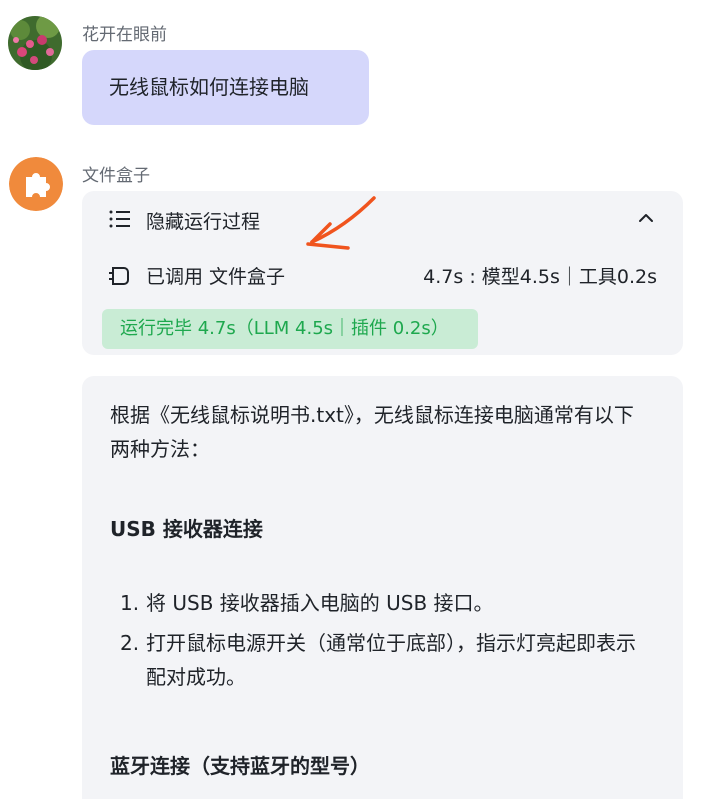  Describe the element at coordinates (130, 643) in the screenshot. I see `step-number: 2.` at that location.